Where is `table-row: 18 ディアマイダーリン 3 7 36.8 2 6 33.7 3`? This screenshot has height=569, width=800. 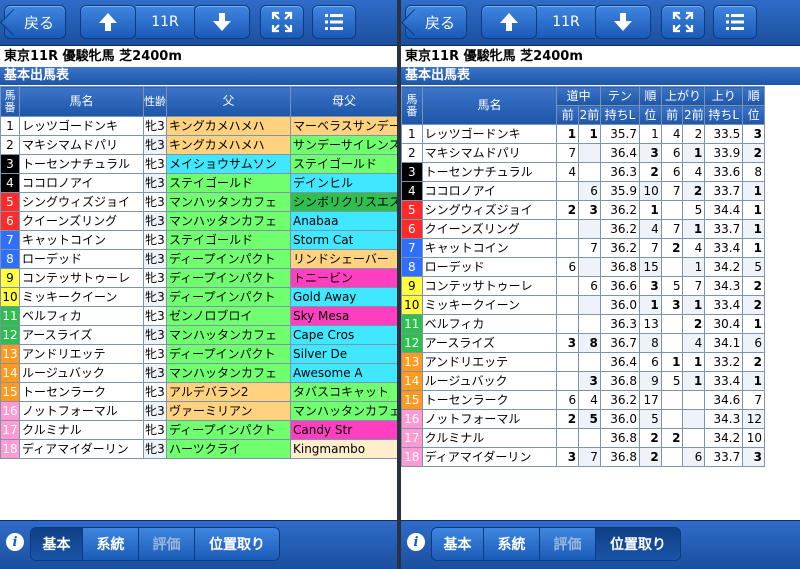 table-row: 18 ディアマイダーリン 3 7 36.8 2 6 33.7 3 is located at coordinates (583, 457).